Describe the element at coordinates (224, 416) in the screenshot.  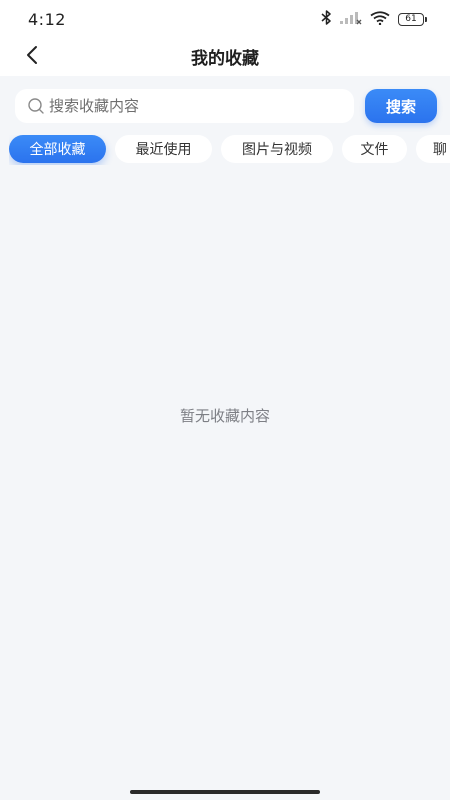
I see `empty-state-text: 暂无收藏内容` at that location.